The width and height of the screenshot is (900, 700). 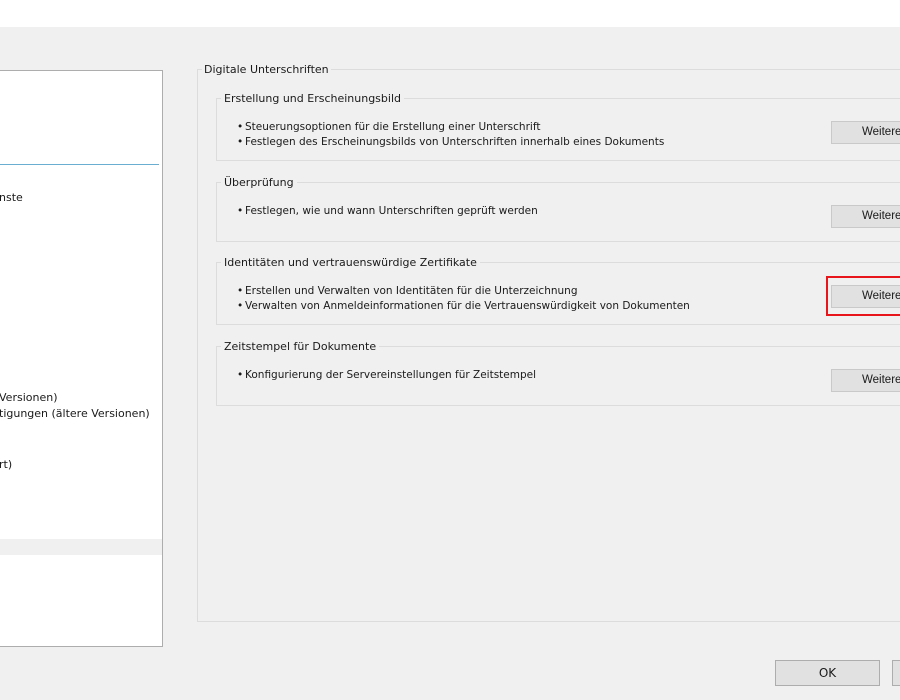 What do you see at coordinates (312, 98) in the screenshot?
I see `group-title: Erstellung und Erscheinungsbild` at bounding box center [312, 98].